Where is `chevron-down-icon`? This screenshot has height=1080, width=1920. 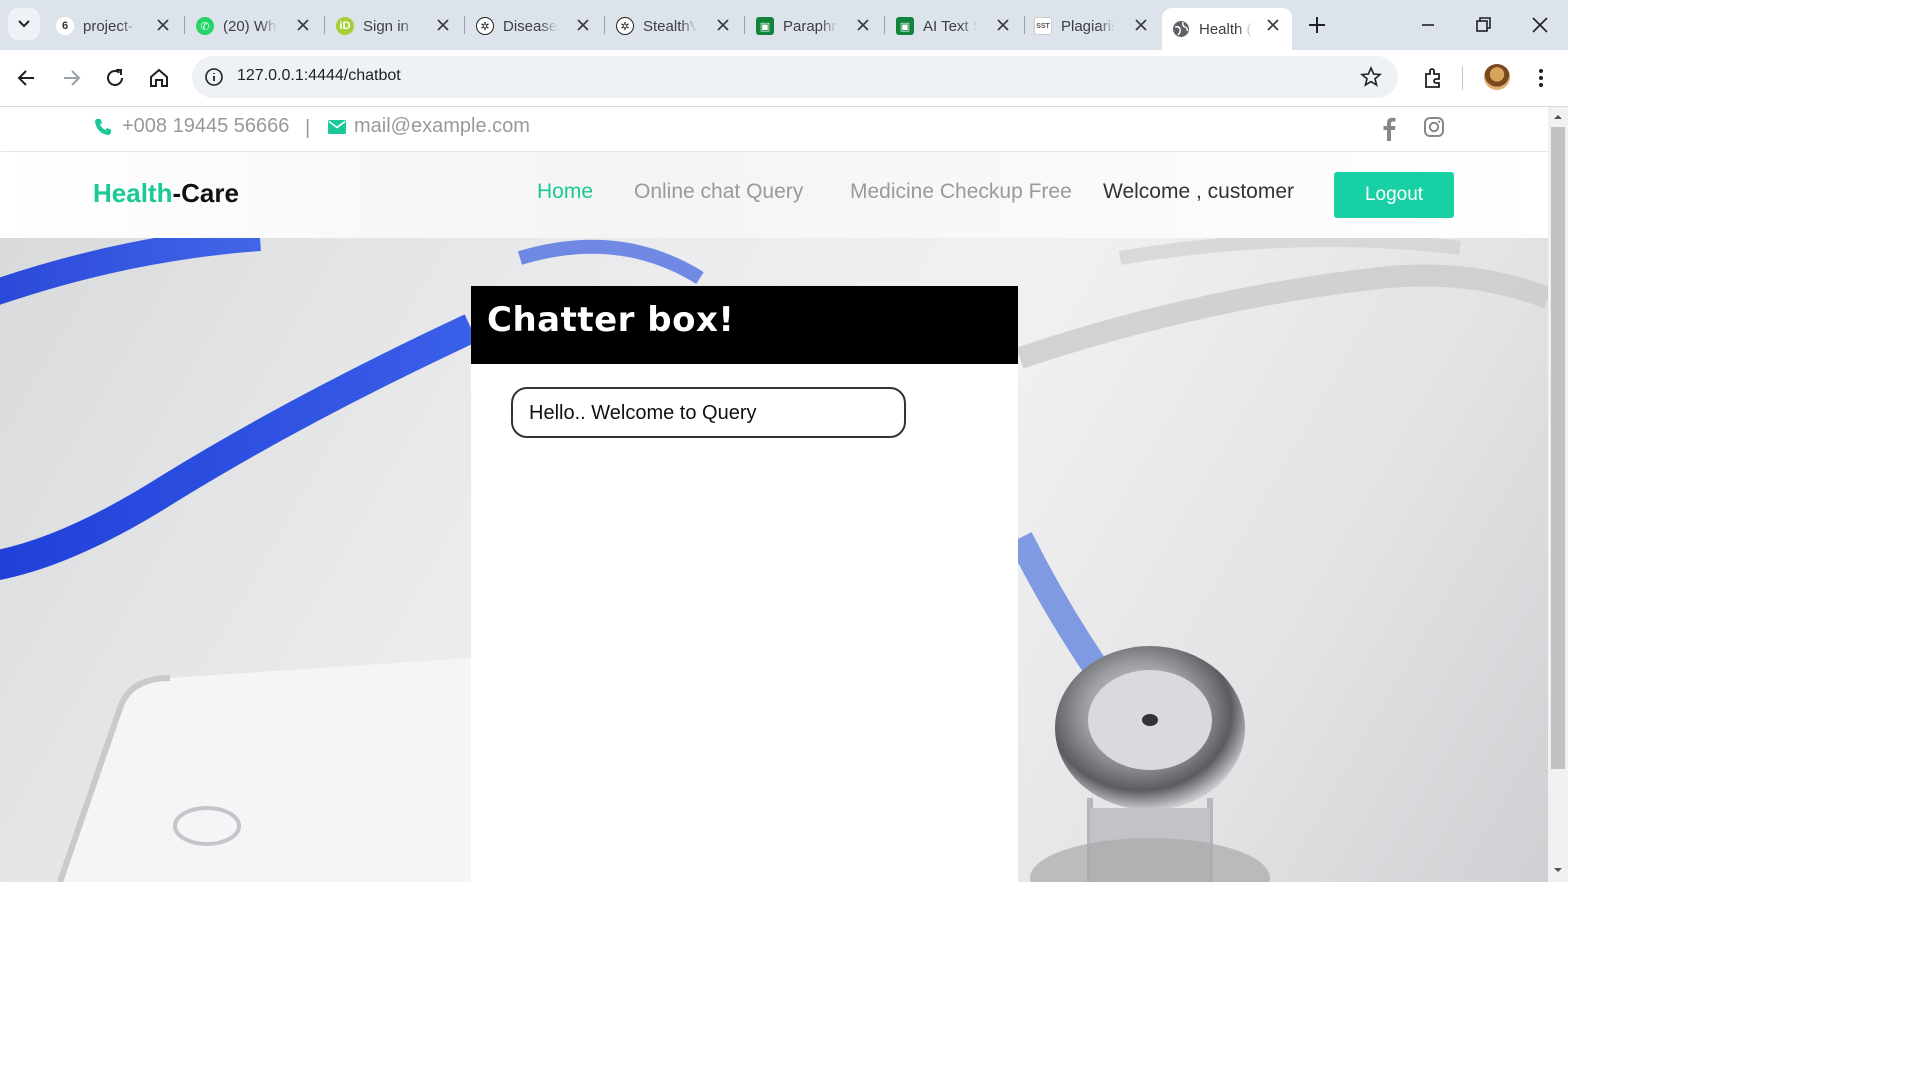
chevron-down-icon is located at coordinates (24, 24).